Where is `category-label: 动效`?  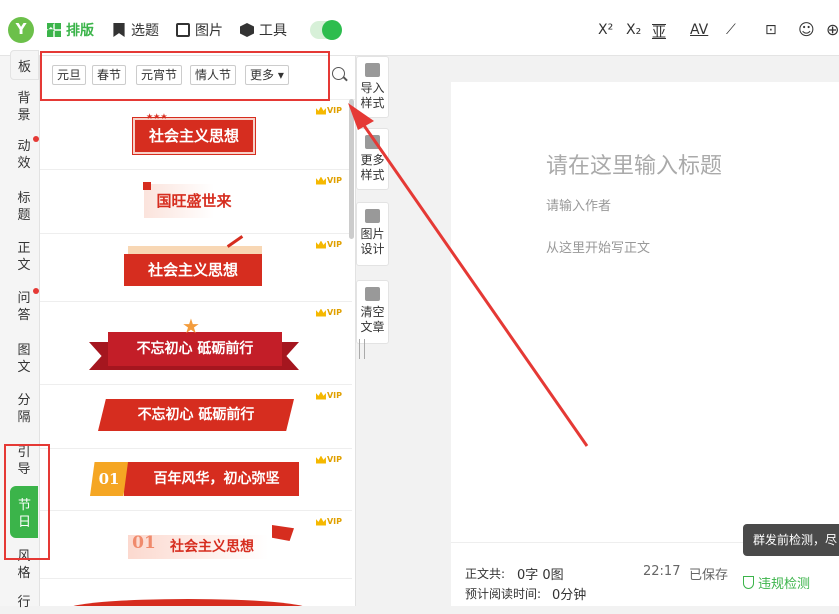
category-label: 动效 is located at coordinates (24, 155).